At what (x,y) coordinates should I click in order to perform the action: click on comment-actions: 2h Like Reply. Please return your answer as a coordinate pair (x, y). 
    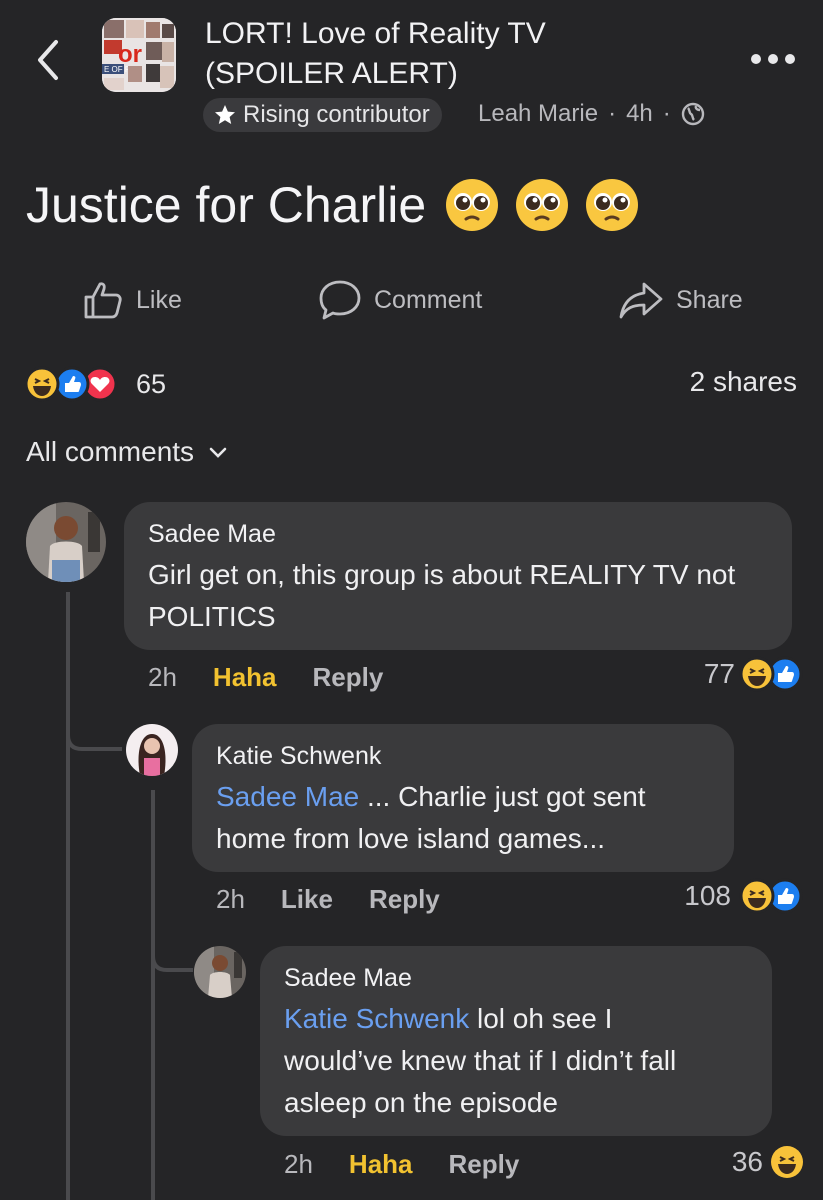
    Looking at the image, I should click on (346, 899).